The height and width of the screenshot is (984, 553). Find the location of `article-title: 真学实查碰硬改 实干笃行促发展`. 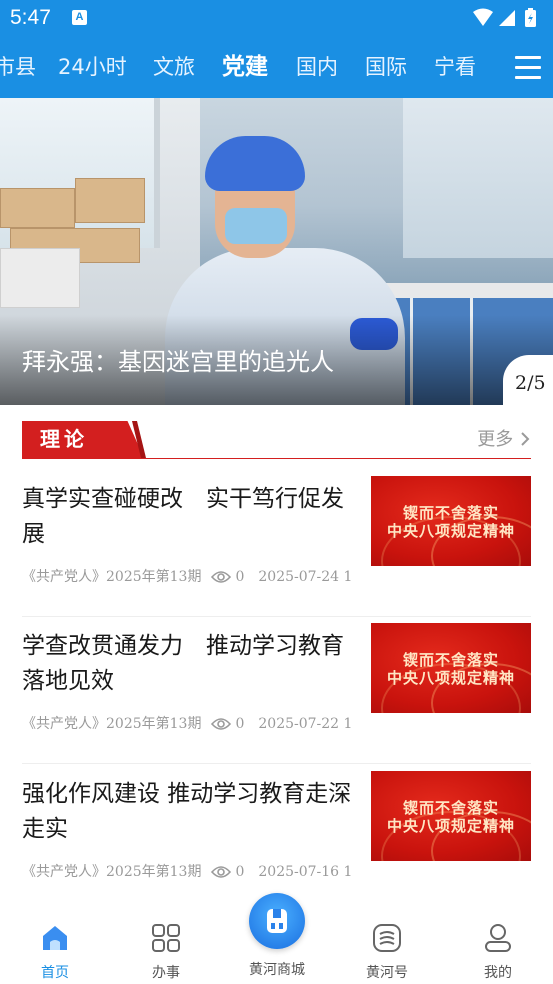

article-title: 真学实查碰硬改 实干笃行促发展 is located at coordinates (183, 516).